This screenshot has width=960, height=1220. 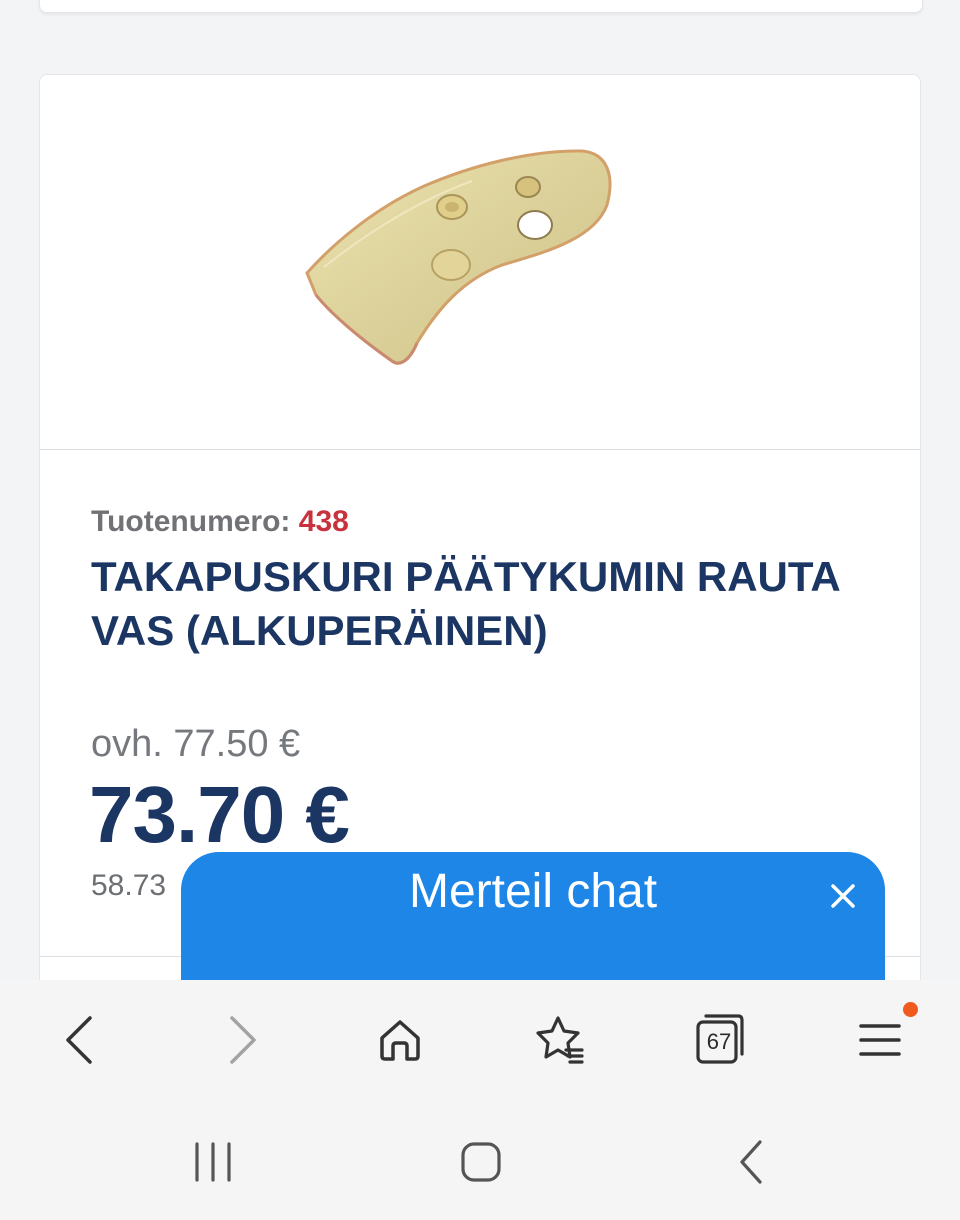 I want to click on tab-count: 67, so click(x=719, y=1041).